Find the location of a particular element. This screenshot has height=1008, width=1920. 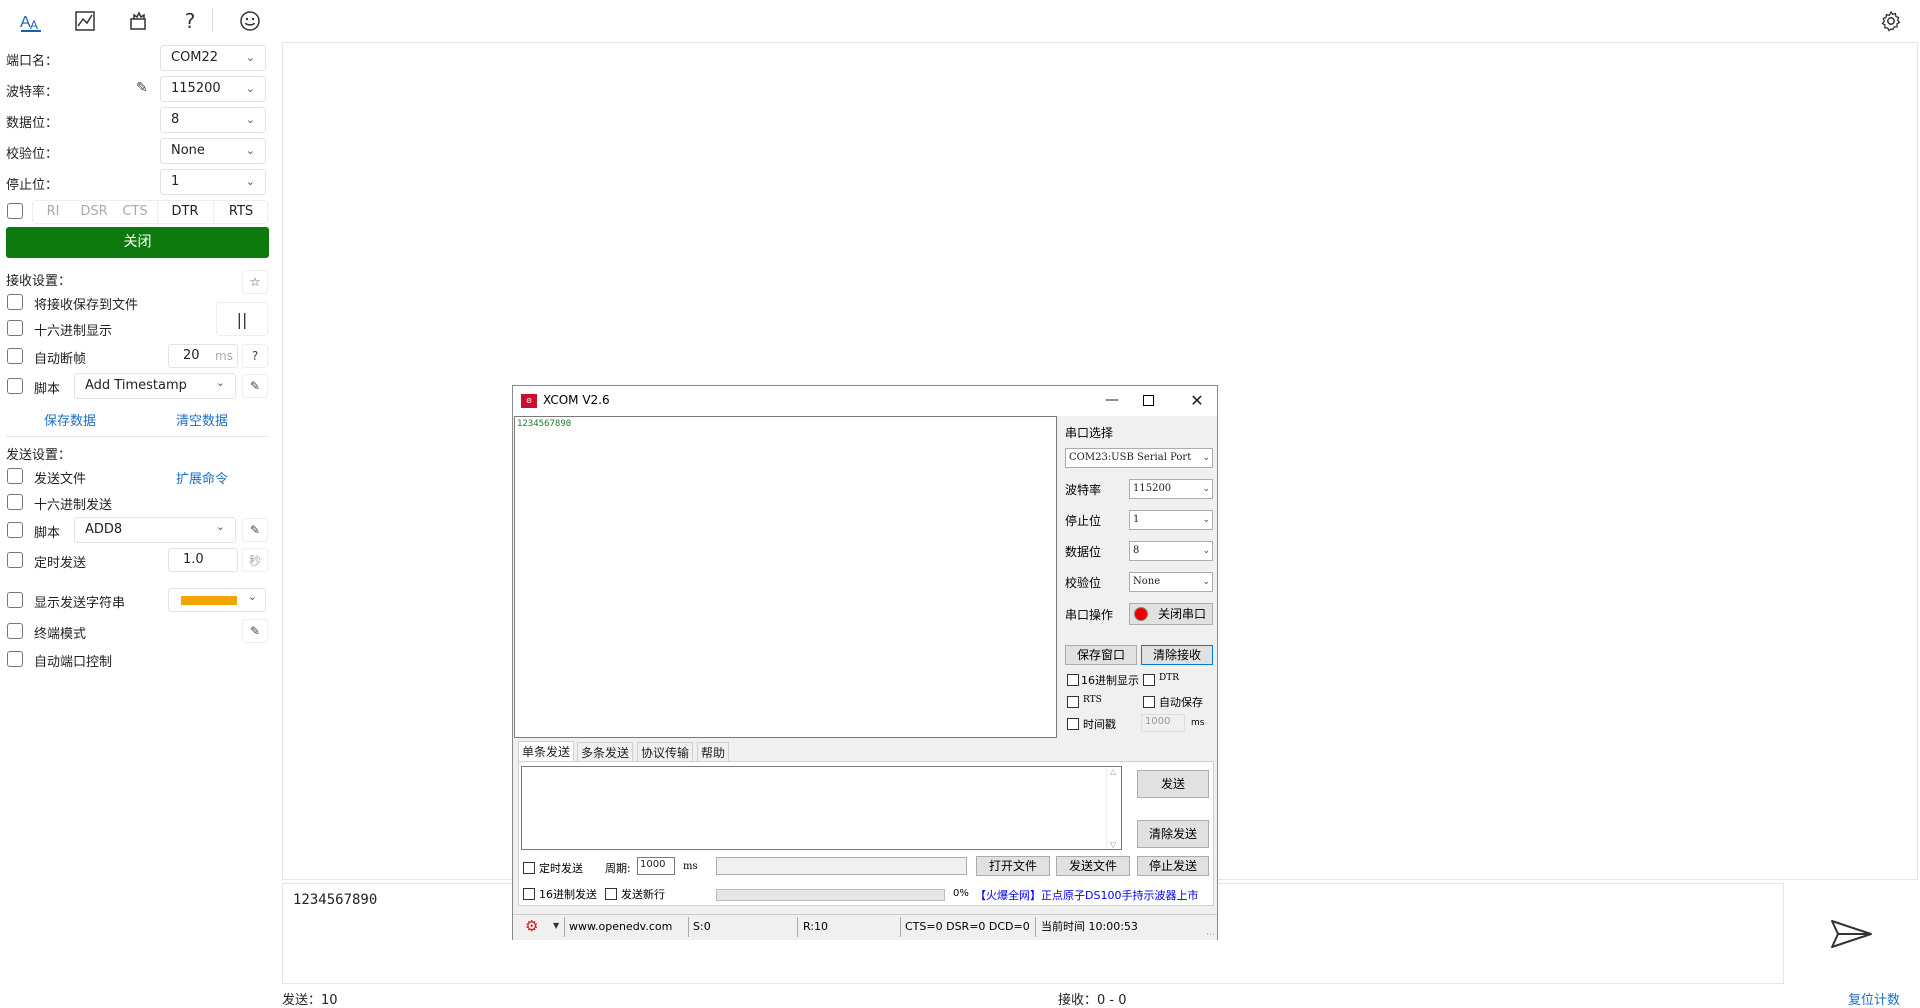

xcom-dtr-label: DTR is located at coordinates (1169, 678).